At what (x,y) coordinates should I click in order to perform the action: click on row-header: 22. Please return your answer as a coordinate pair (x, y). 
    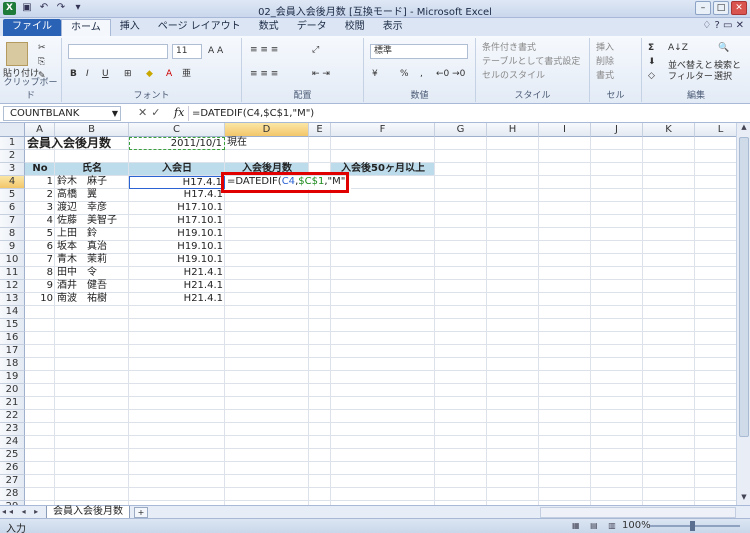
    Looking at the image, I should click on (12, 416).